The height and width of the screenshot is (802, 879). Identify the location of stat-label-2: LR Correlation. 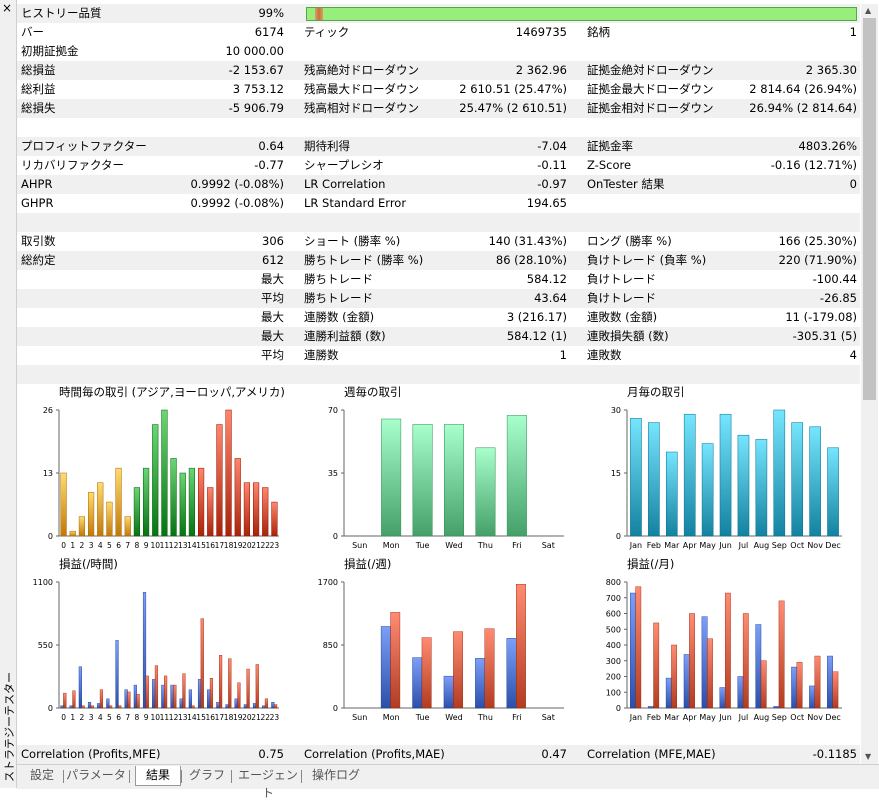
(345, 184).